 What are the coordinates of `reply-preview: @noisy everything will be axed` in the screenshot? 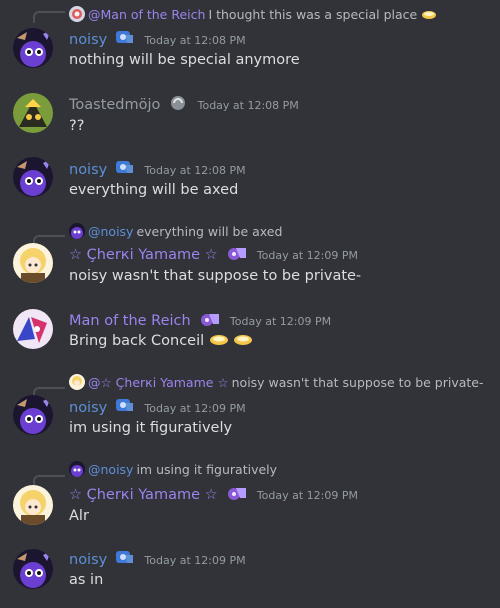 It's located at (175, 231).